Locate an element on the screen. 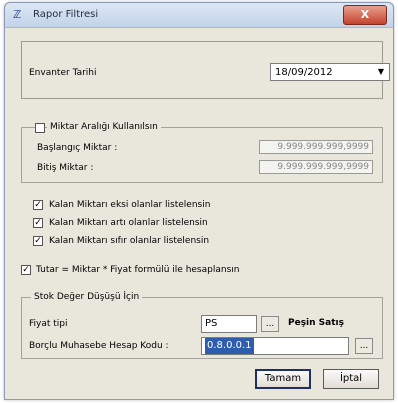  envanter-tarihi-dropdown: 18/09/2012 ▼ is located at coordinates (330, 72).